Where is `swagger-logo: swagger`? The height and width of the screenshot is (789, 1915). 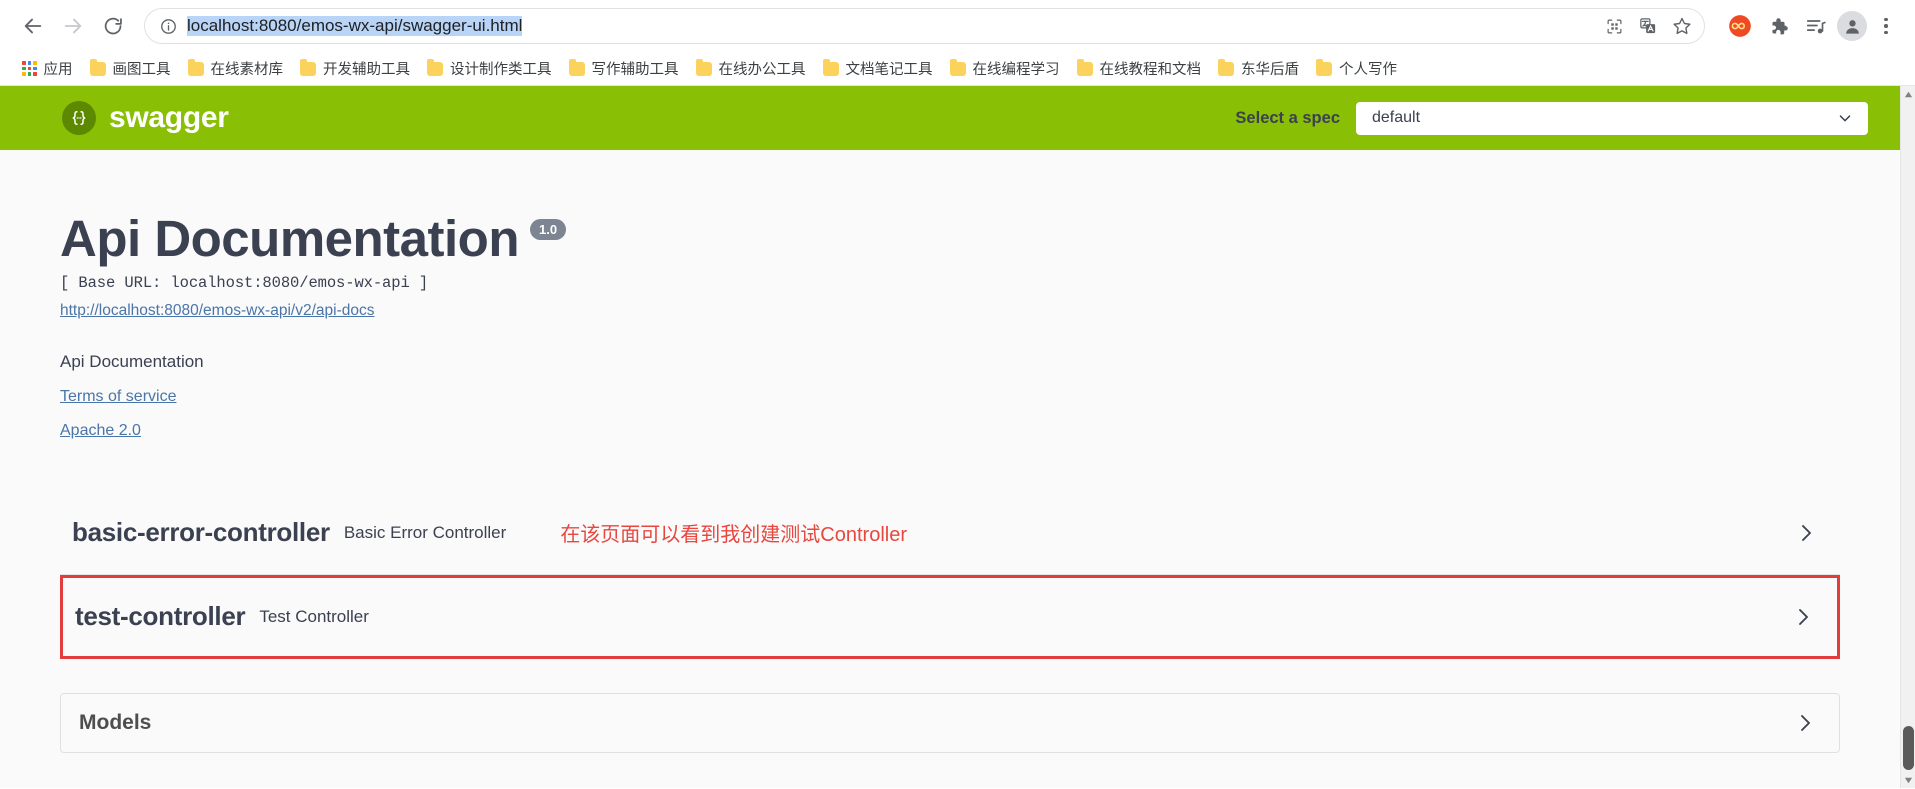
swagger-logo: swagger is located at coordinates (145, 118).